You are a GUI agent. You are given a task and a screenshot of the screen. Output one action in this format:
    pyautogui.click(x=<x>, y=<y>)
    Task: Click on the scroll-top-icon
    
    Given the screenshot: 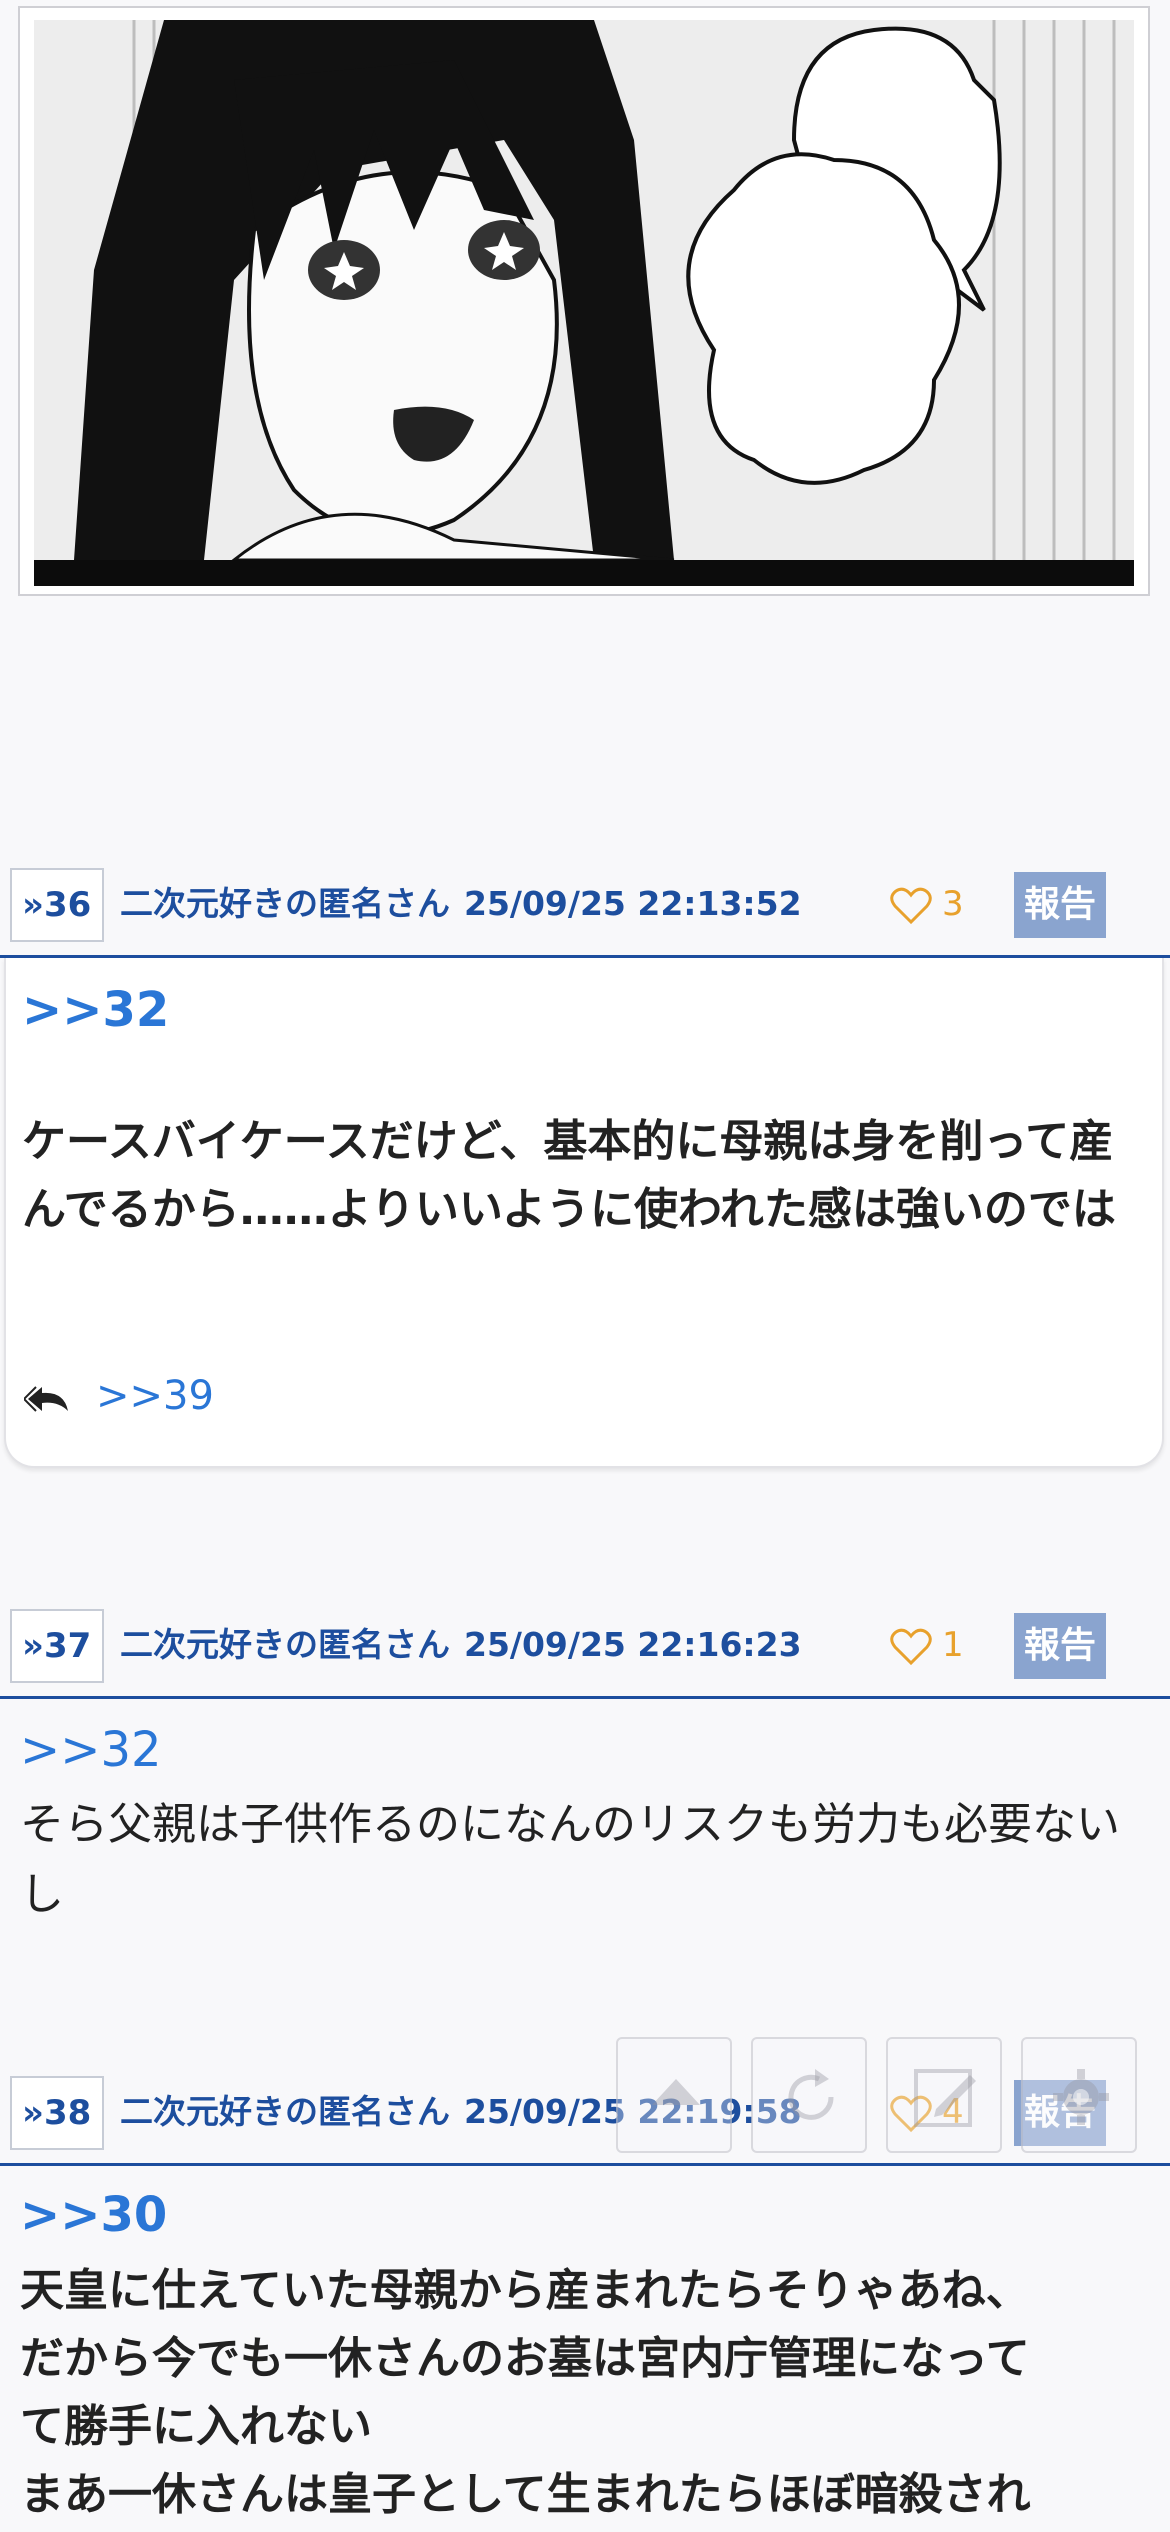 What is the action you would take?
    pyautogui.click(x=676, y=2092)
    